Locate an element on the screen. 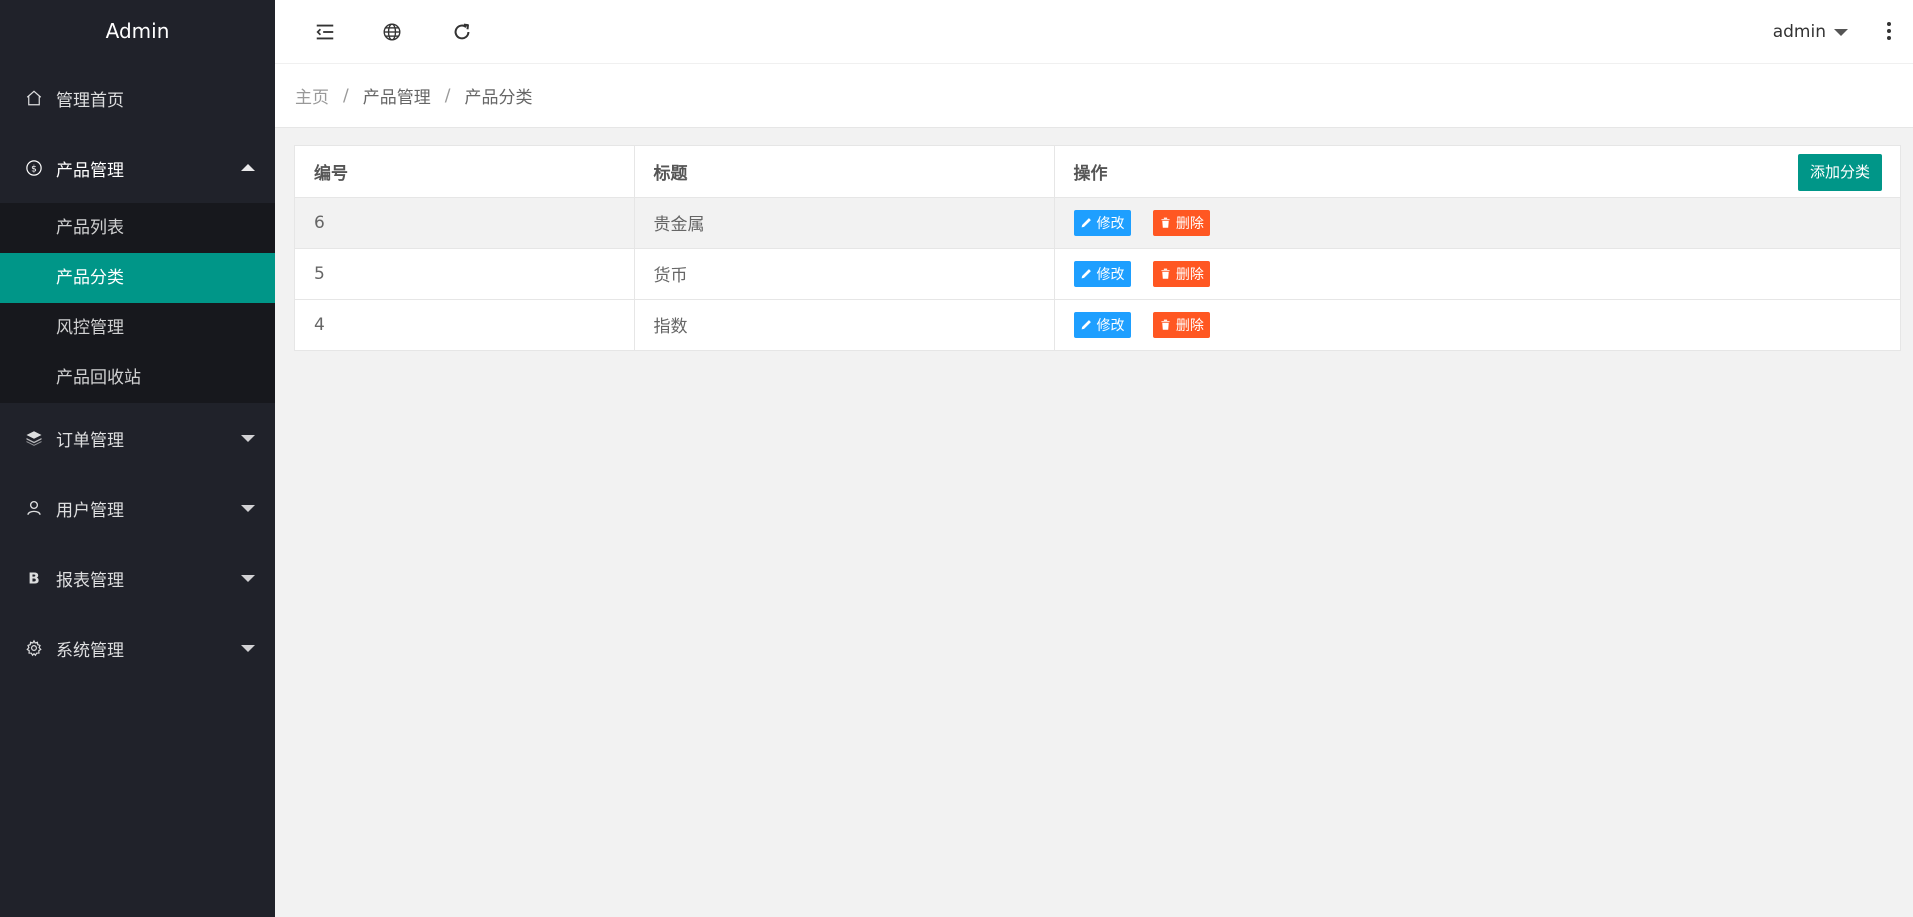  table-row: 5 货币 修改 删除 is located at coordinates (1097, 274).